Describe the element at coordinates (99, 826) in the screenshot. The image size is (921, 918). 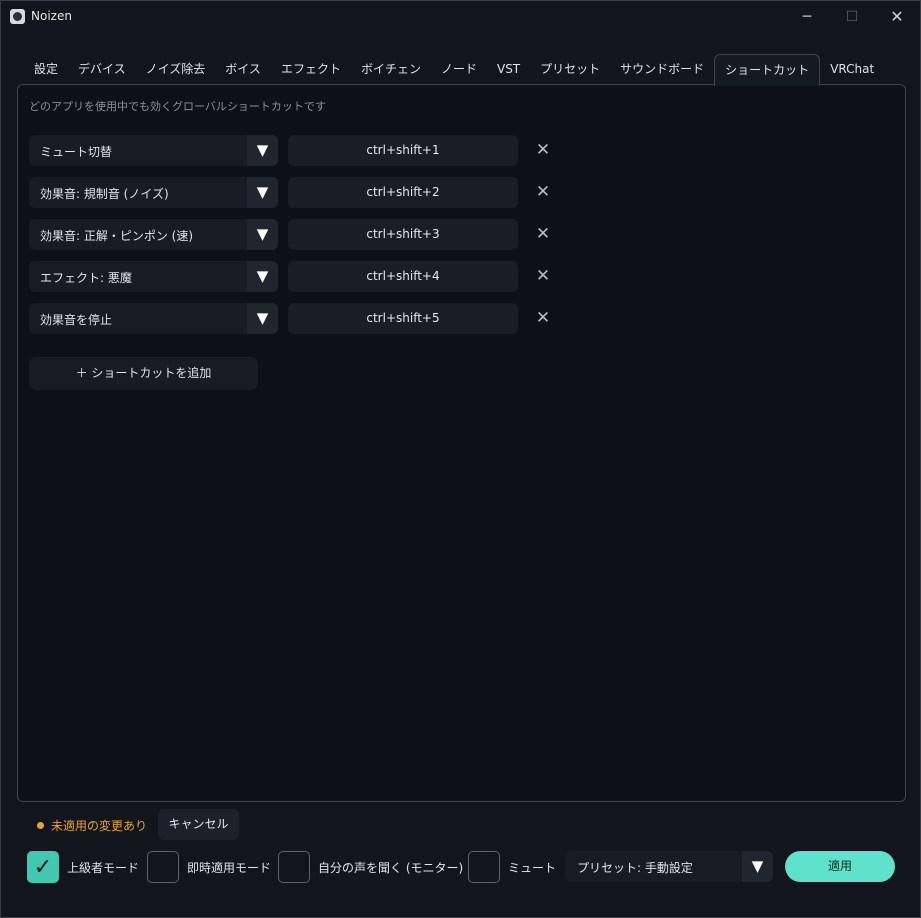
I see `pending-changes-text: 未適用の変更あり` at that location.